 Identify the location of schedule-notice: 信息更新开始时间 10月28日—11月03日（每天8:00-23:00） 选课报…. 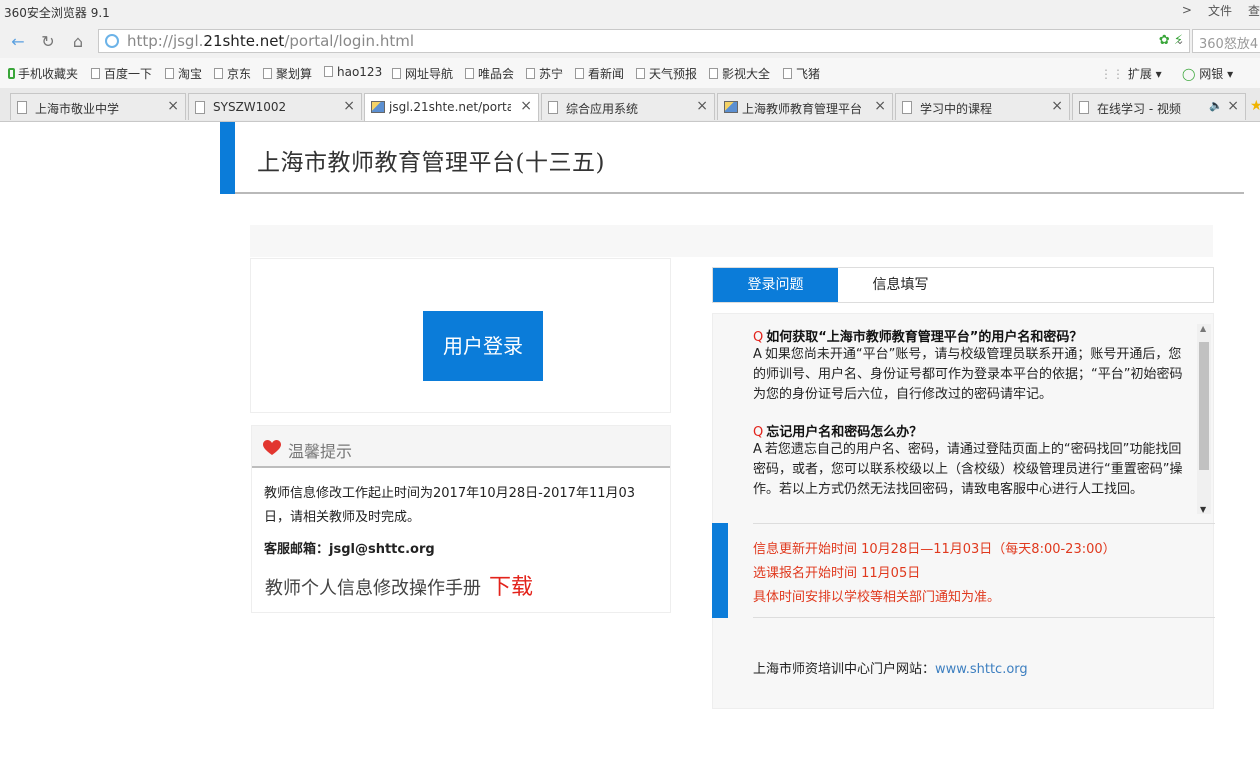
(934, 574).